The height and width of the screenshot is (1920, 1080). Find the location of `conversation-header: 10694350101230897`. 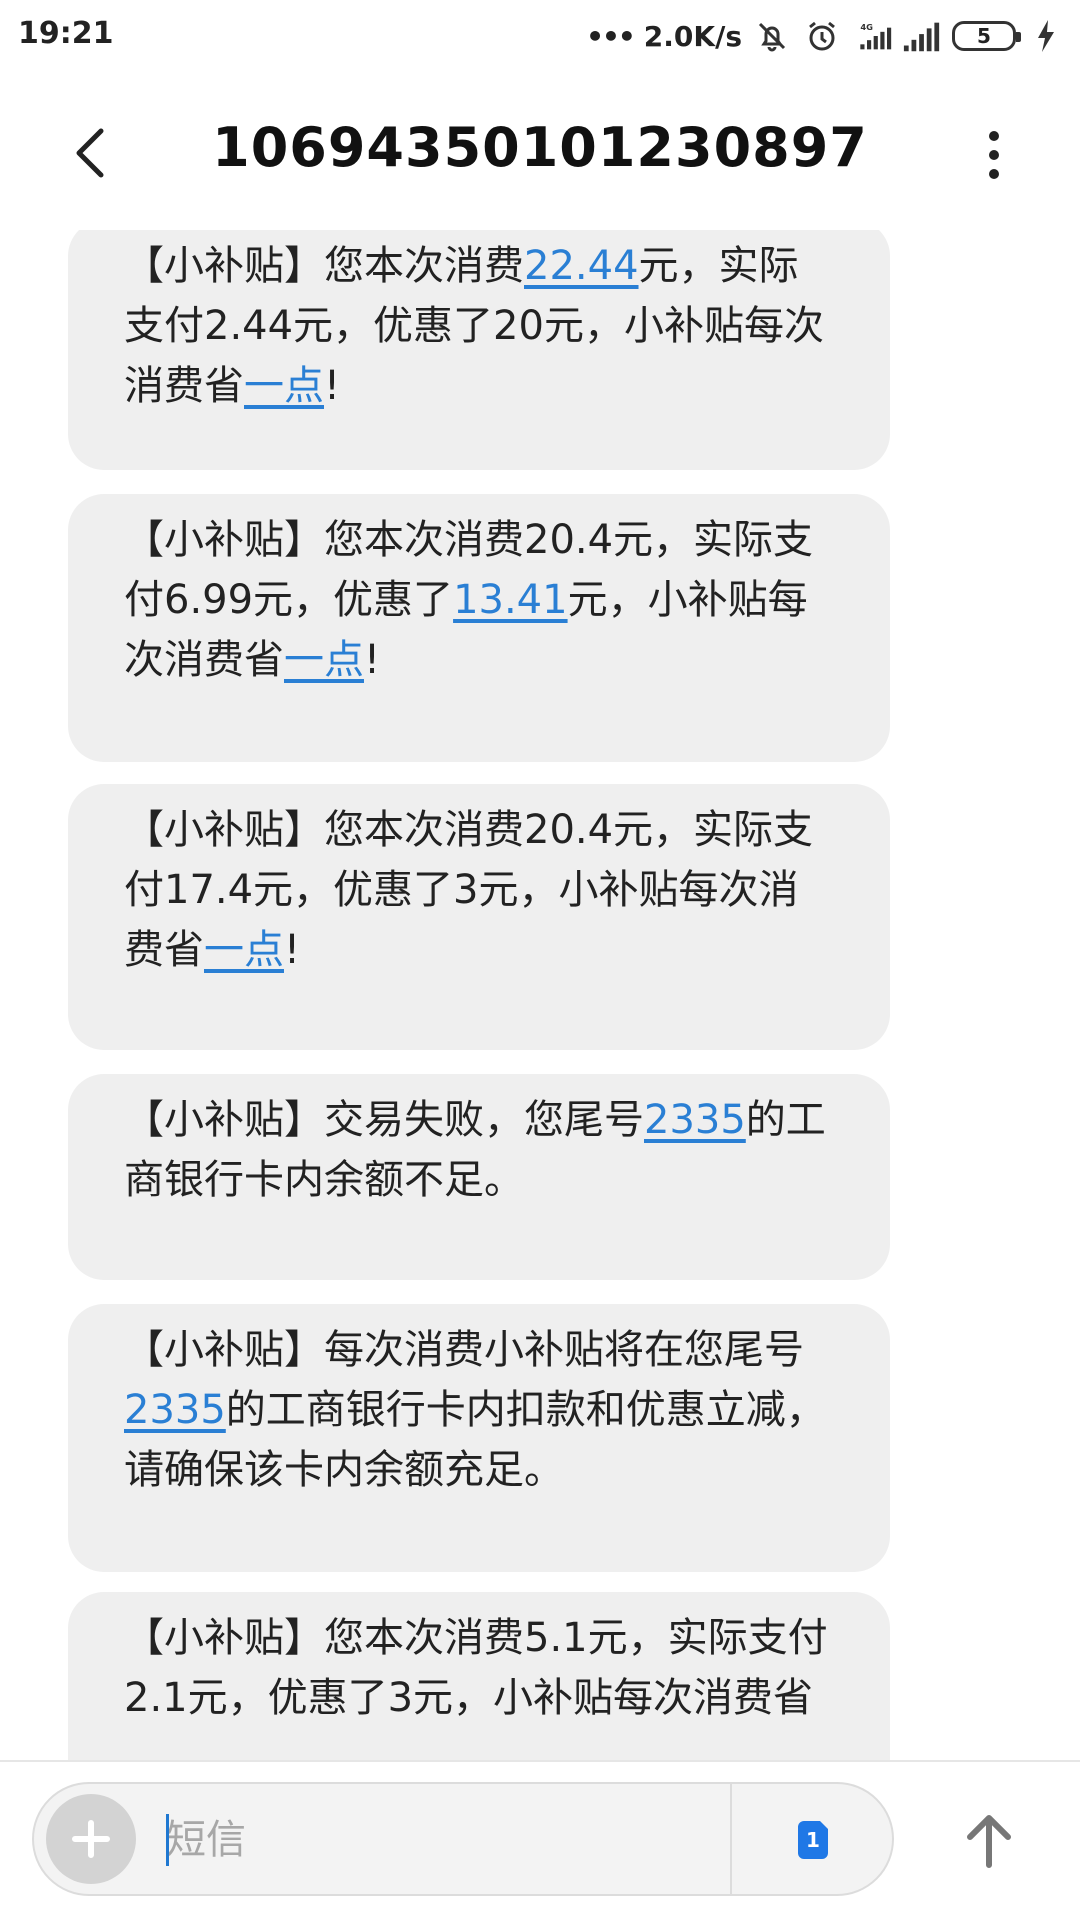

conversation-header: 10694350101230897 is located at coordinates (540, 153).